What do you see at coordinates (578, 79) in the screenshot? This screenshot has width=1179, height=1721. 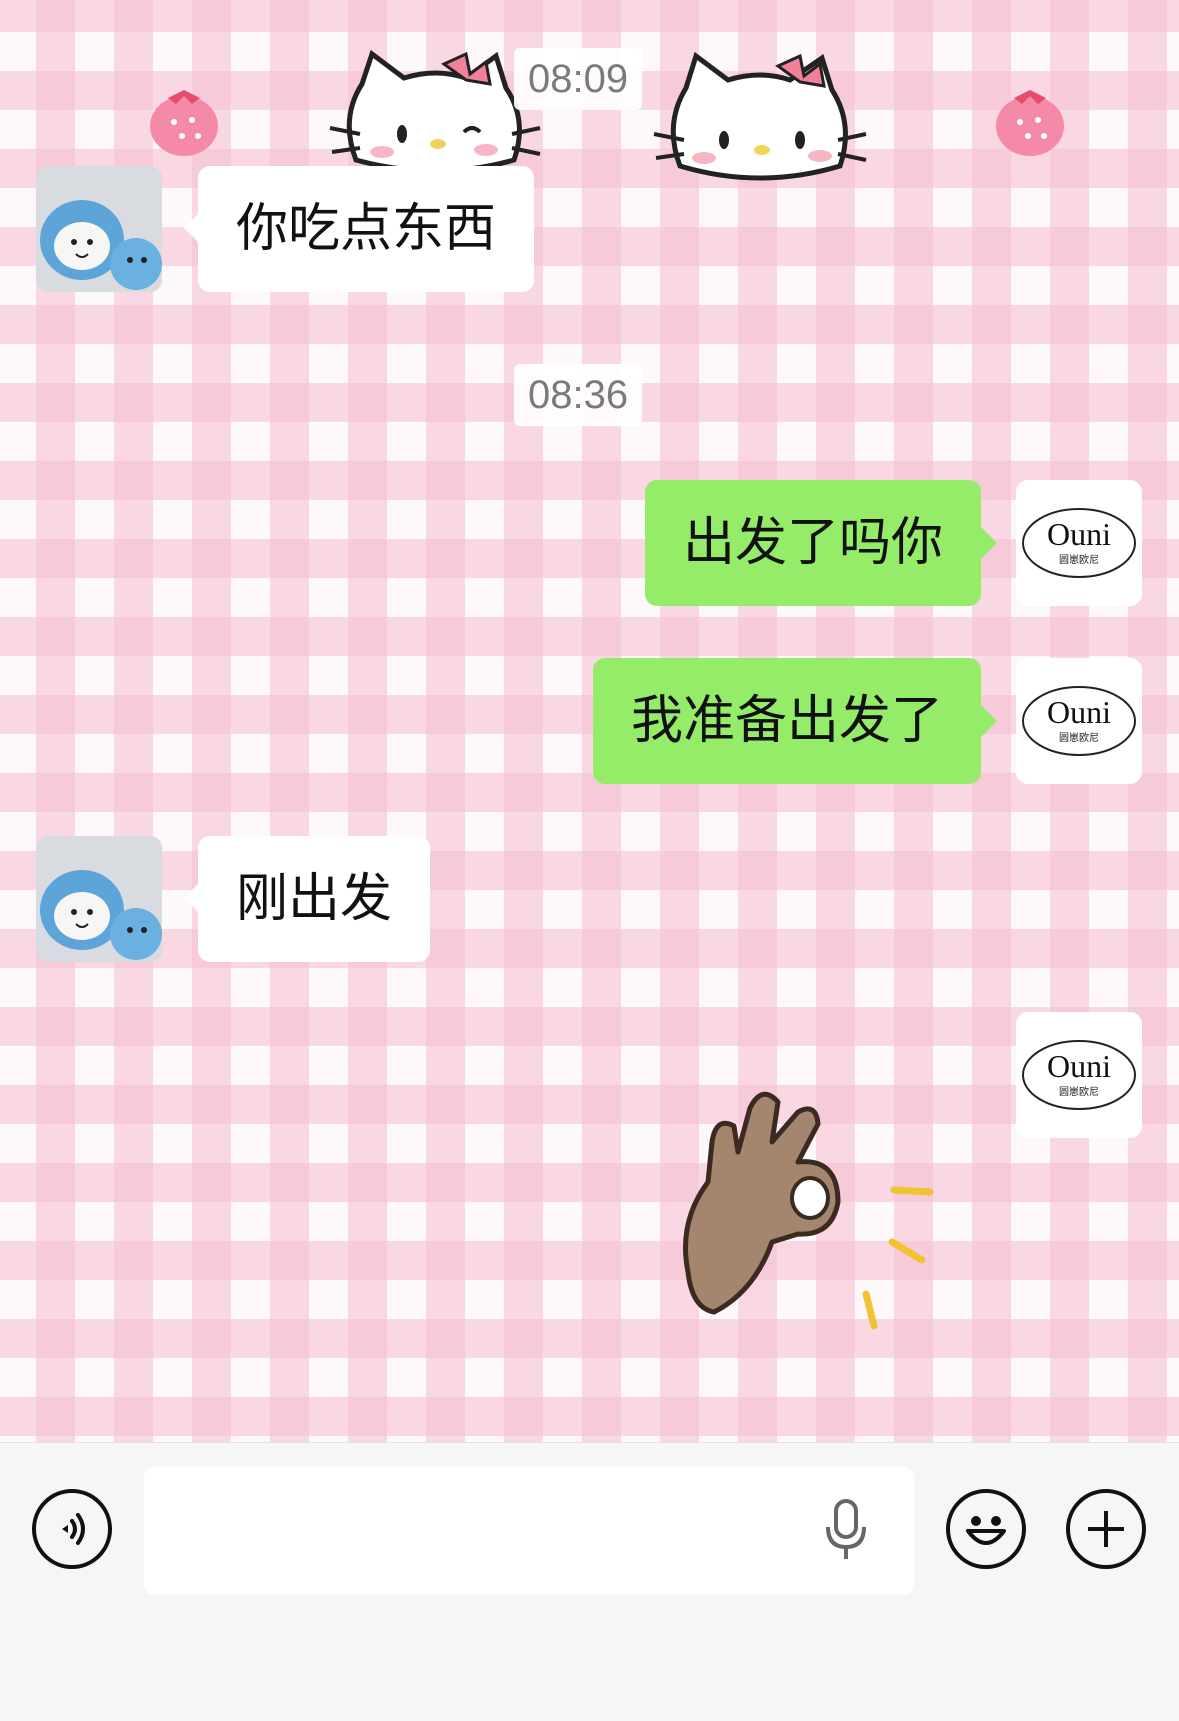 I see `timestamp: 08:09` at bounding box center [578, 79].